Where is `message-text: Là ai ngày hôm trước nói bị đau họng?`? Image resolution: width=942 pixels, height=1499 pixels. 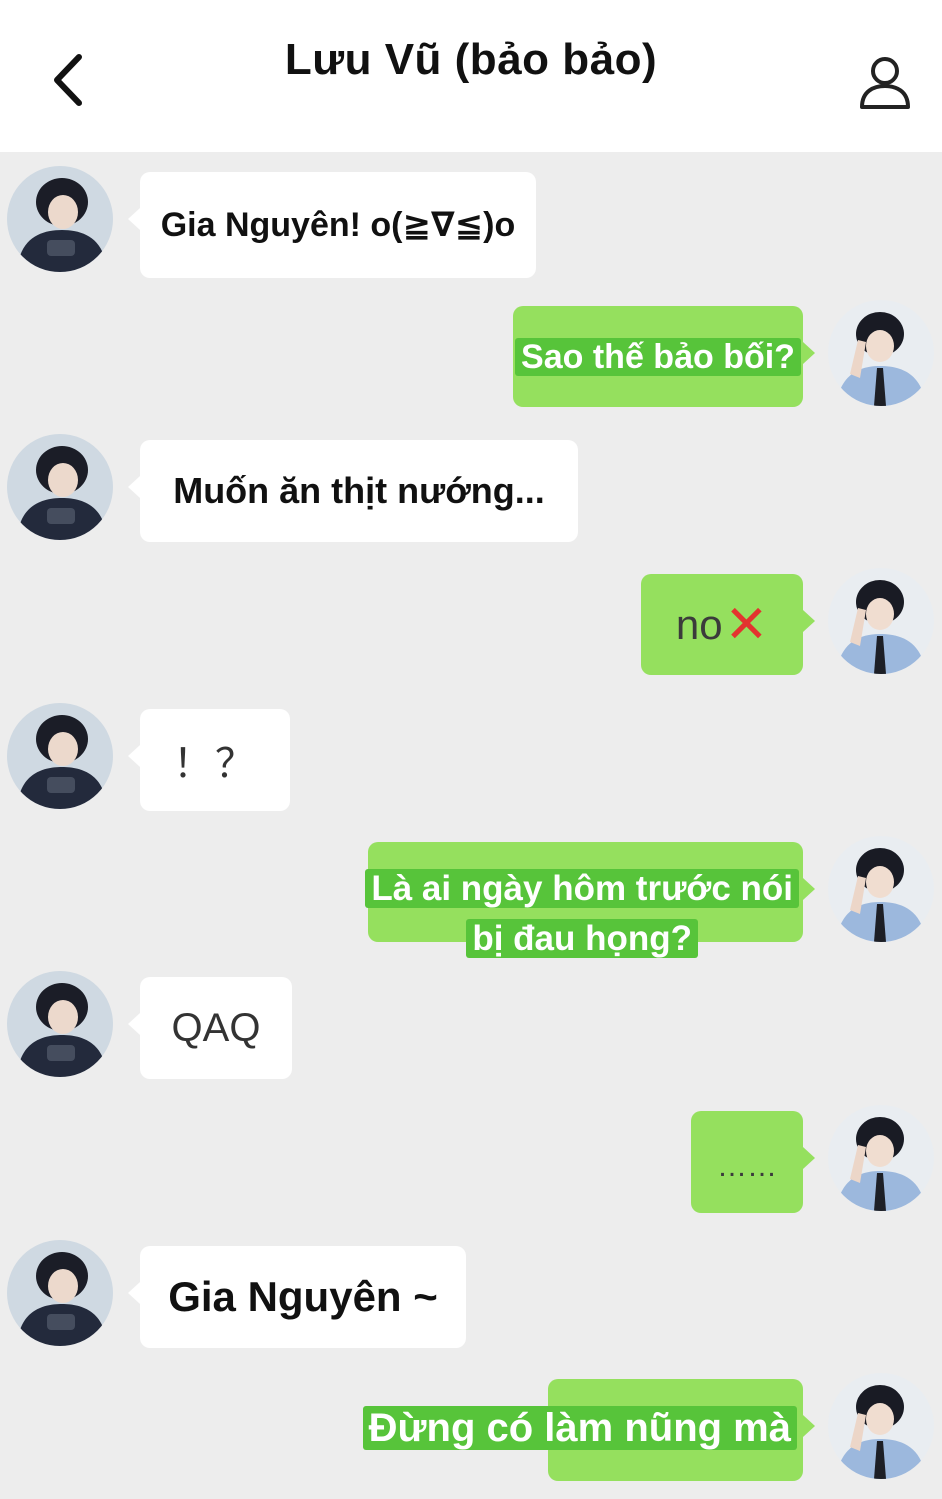 message-text: Là ai ngày hôm trước nói bị đau họng? is located at coordinates (582, 914).